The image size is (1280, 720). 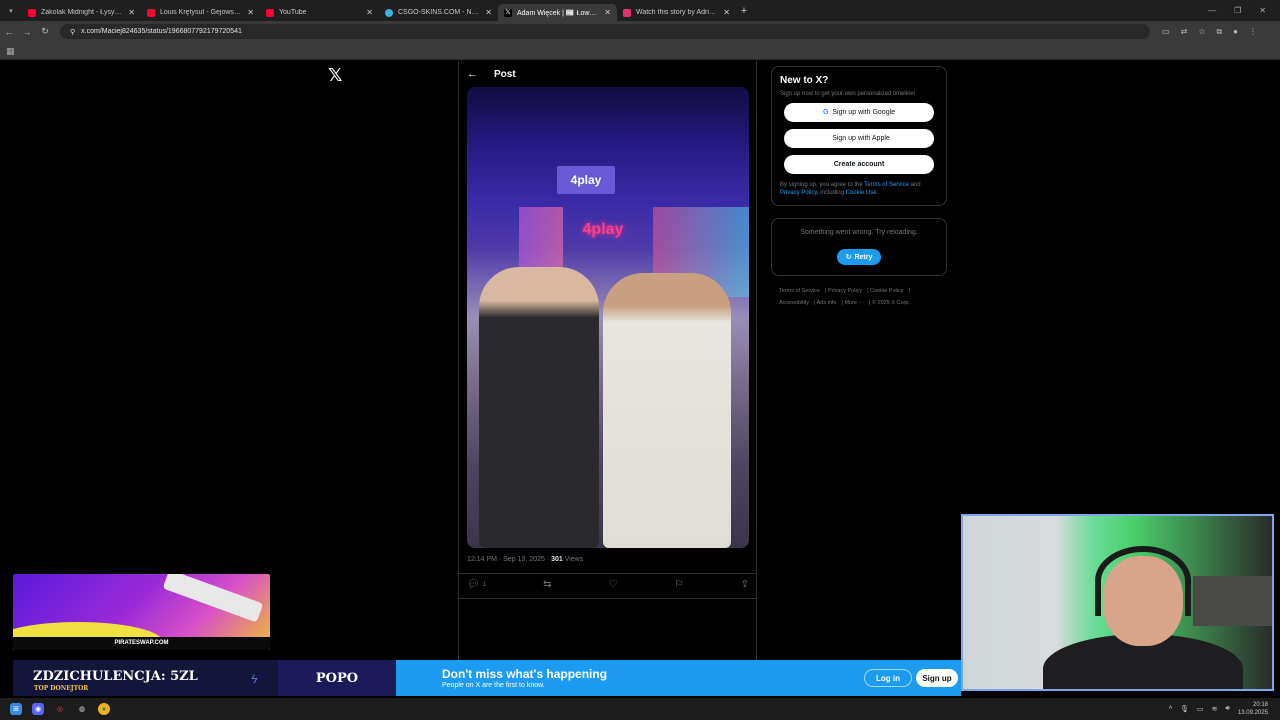 I want to click on ad-decoration, so click(x=213, y=598).